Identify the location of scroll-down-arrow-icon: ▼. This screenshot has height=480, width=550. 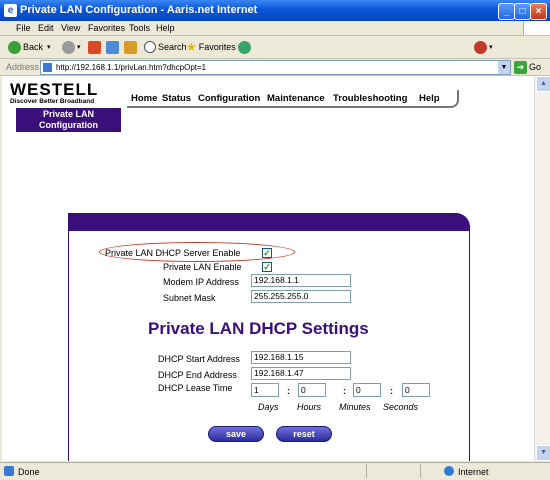
(543, 453).